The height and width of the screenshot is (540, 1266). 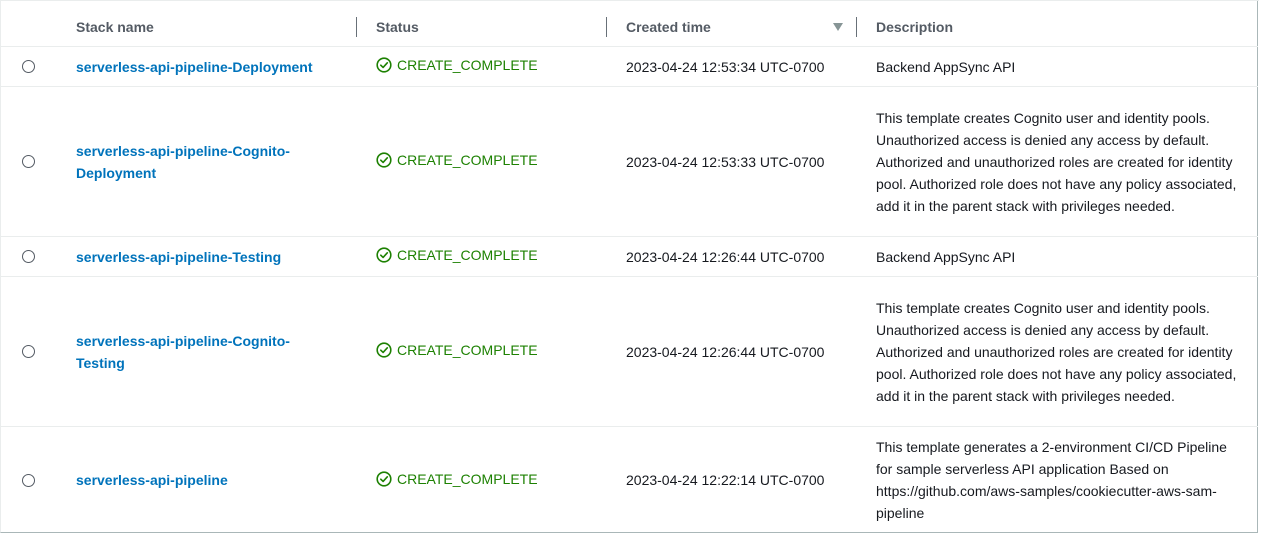 What do you see at coordinates (178, 257) in the screenshot?
I see `stack-name-link: serverless-api-pipeline-Testing` at bounding box center [178, 257].